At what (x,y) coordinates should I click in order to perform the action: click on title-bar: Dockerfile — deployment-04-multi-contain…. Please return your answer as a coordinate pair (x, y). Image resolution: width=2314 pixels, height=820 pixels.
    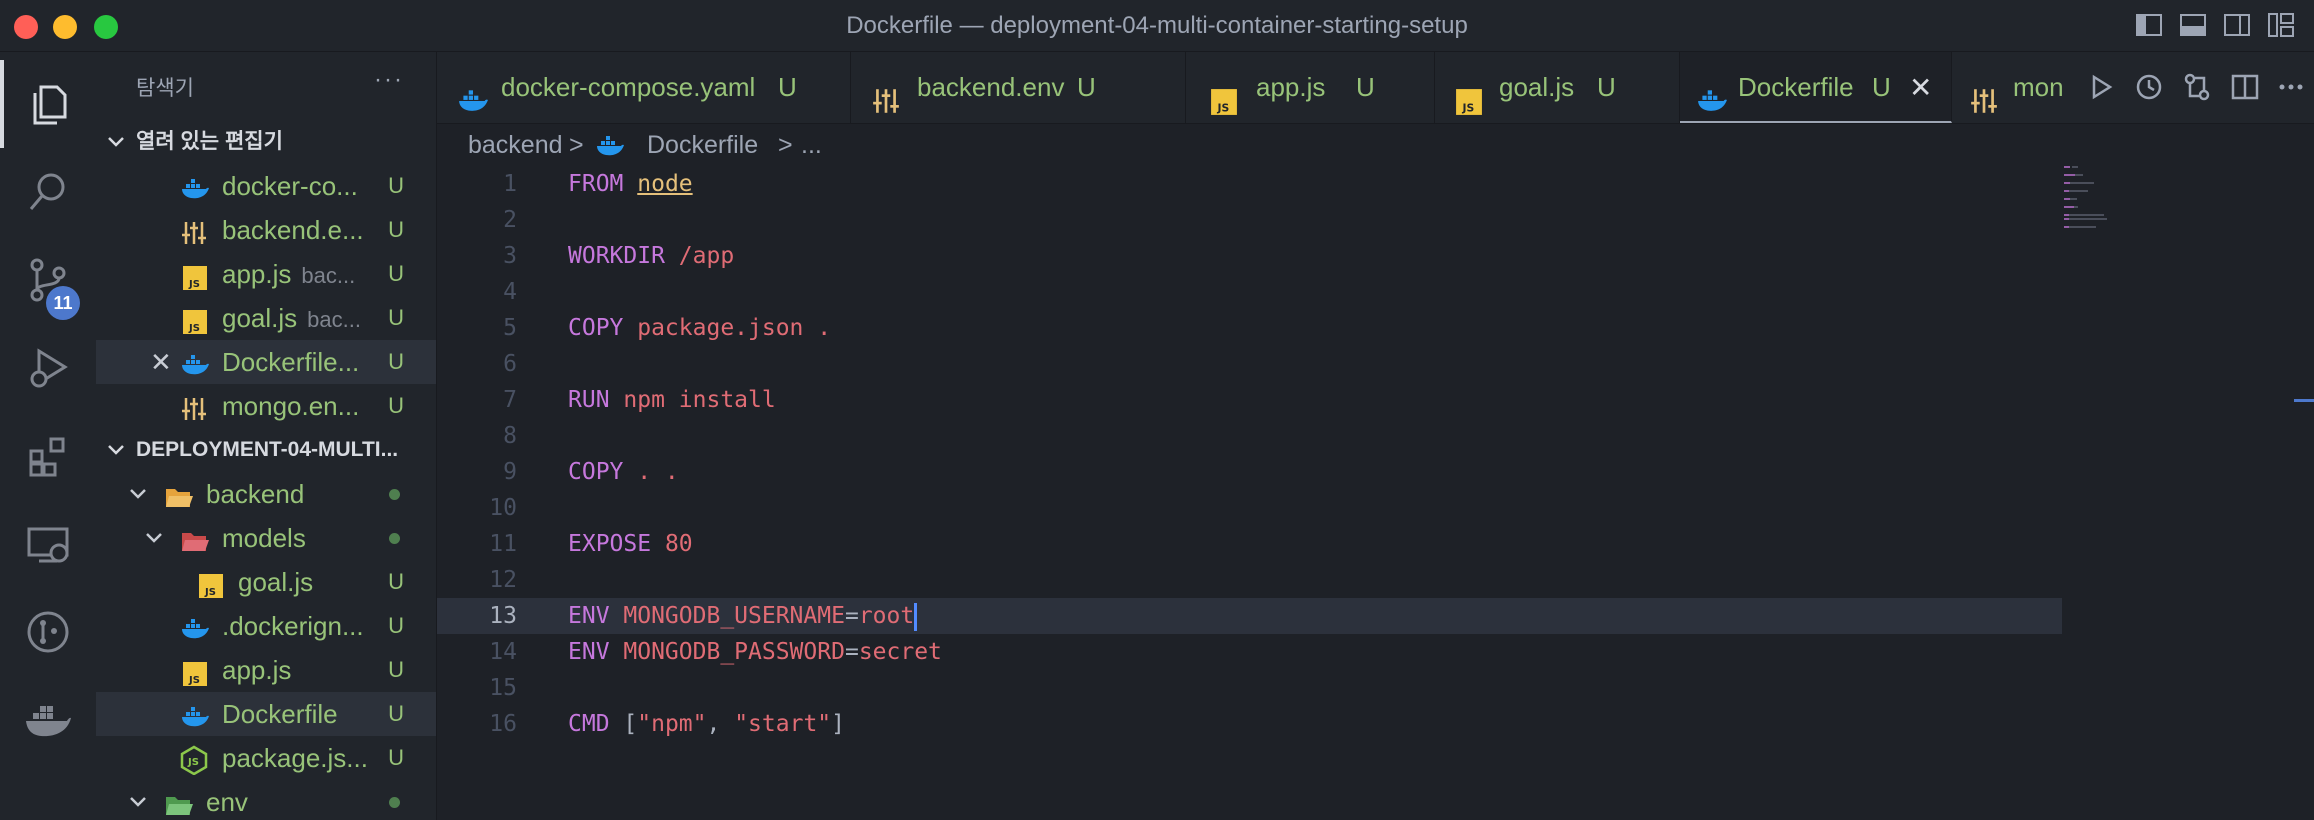
    Looking at the image, I should click on (1157, 26).